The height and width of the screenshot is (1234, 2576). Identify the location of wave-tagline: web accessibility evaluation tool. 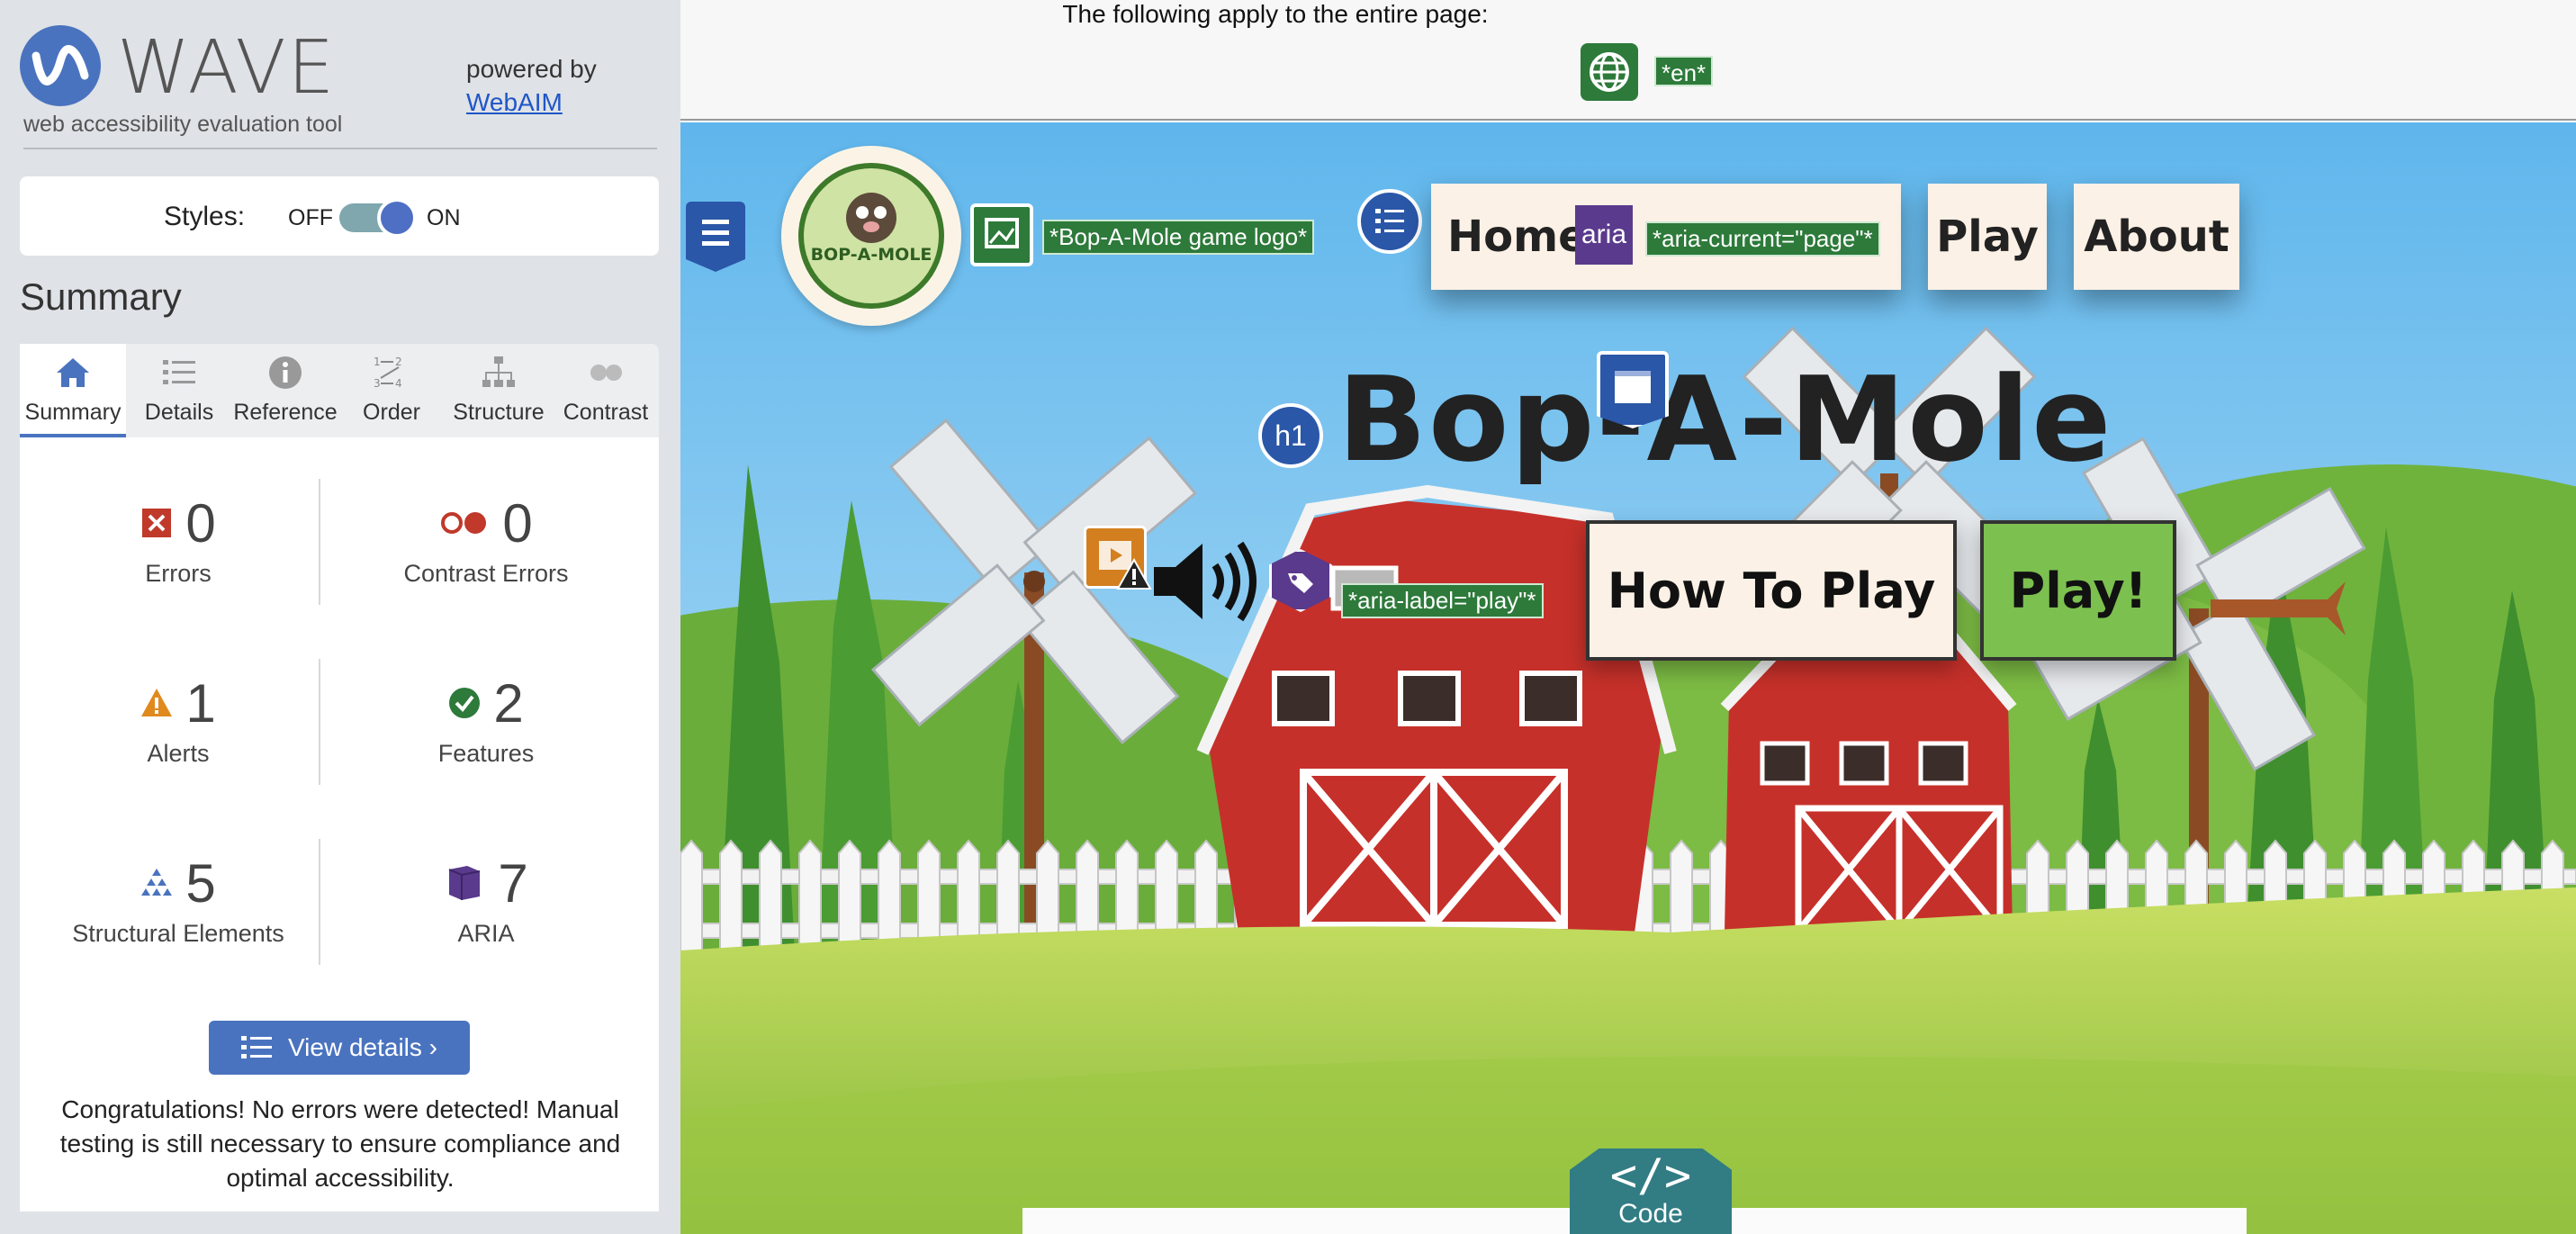
(183, 125).